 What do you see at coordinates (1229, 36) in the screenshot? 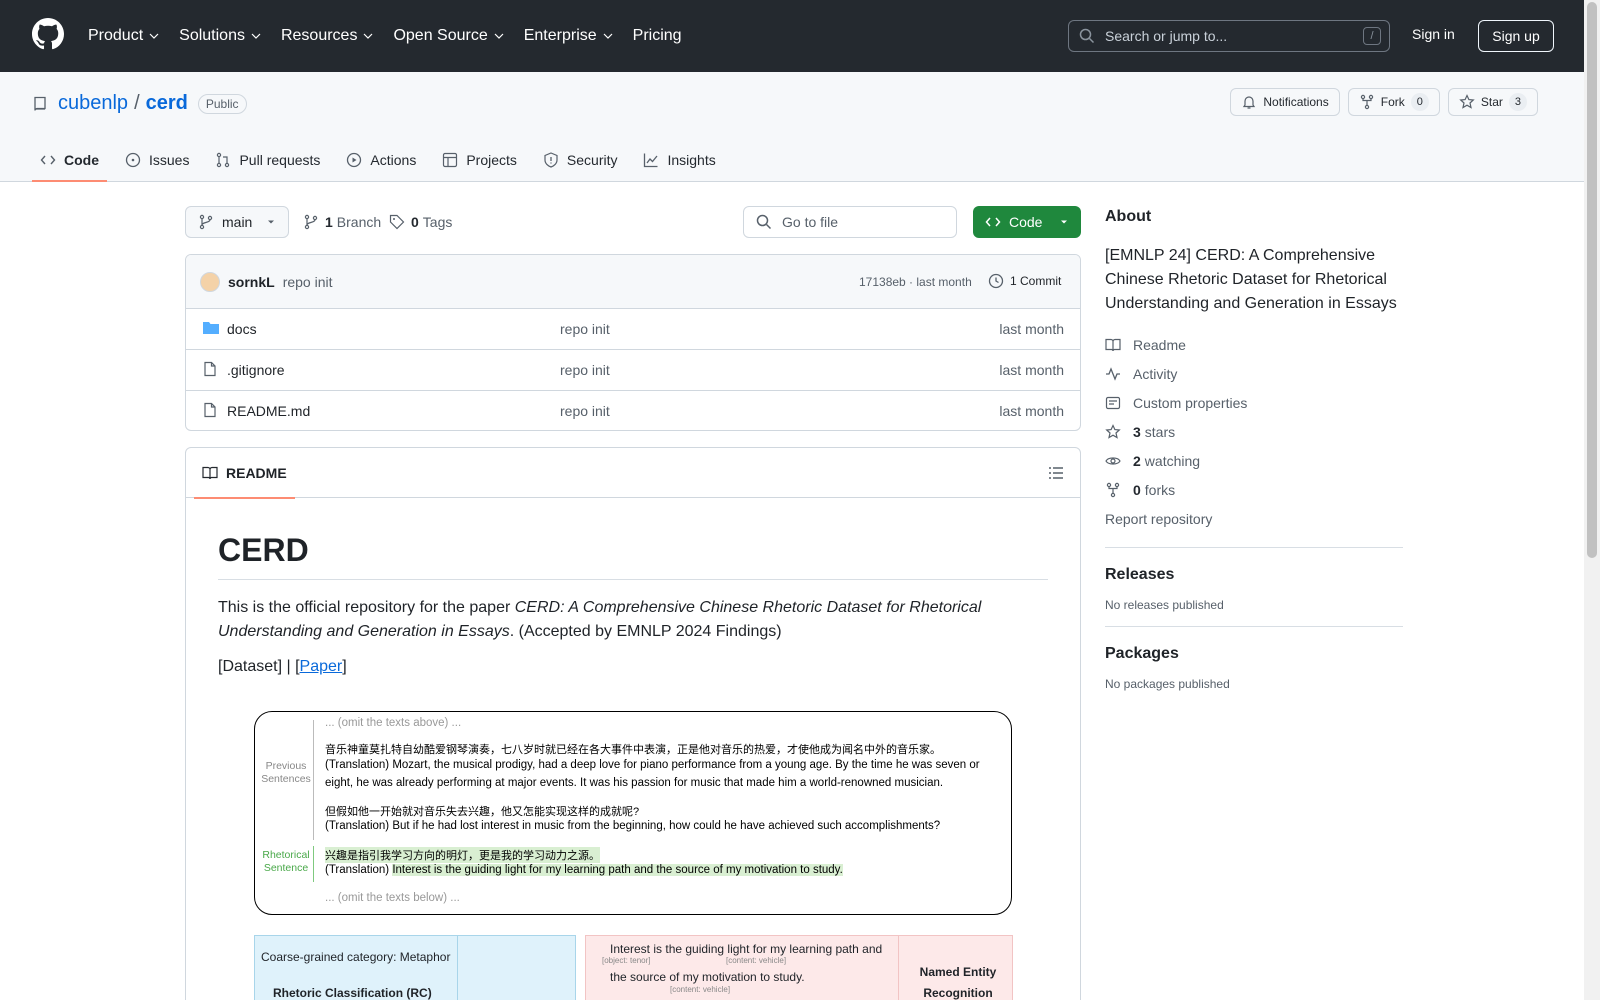
I see `search-input: Search or jump to... /` at bounding box center [1229, 36].